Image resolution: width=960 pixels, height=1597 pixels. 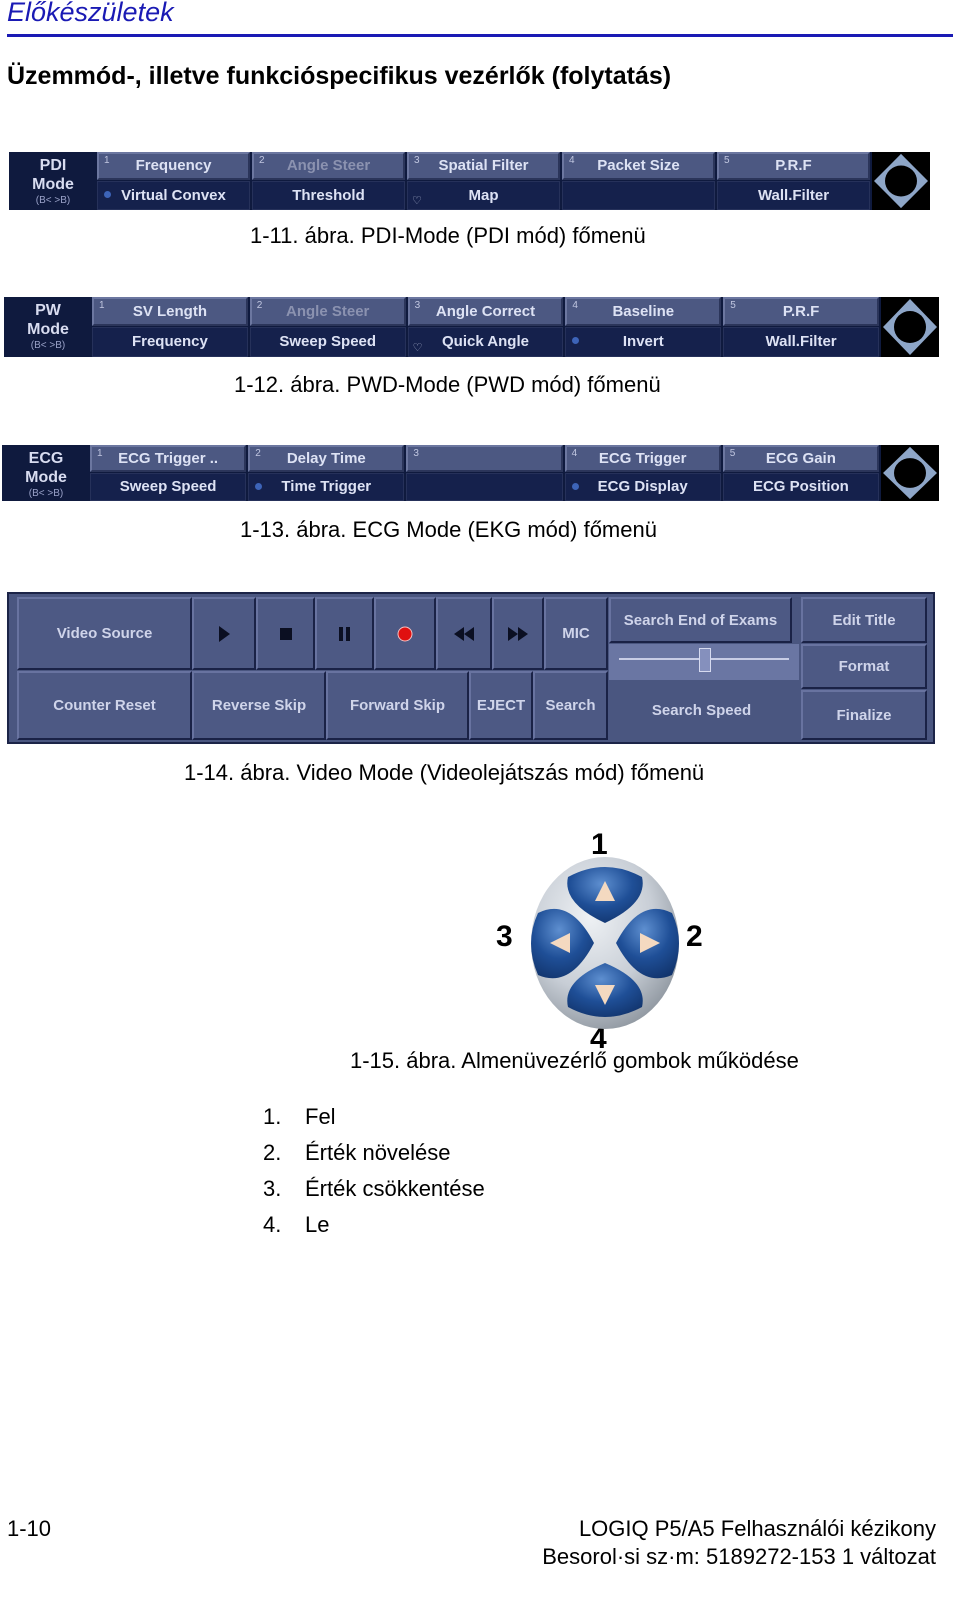 What do you see at coordinates (576, 633) in the screenshot?
I see `mic-button: MIC` at bounding box center [576, 633].